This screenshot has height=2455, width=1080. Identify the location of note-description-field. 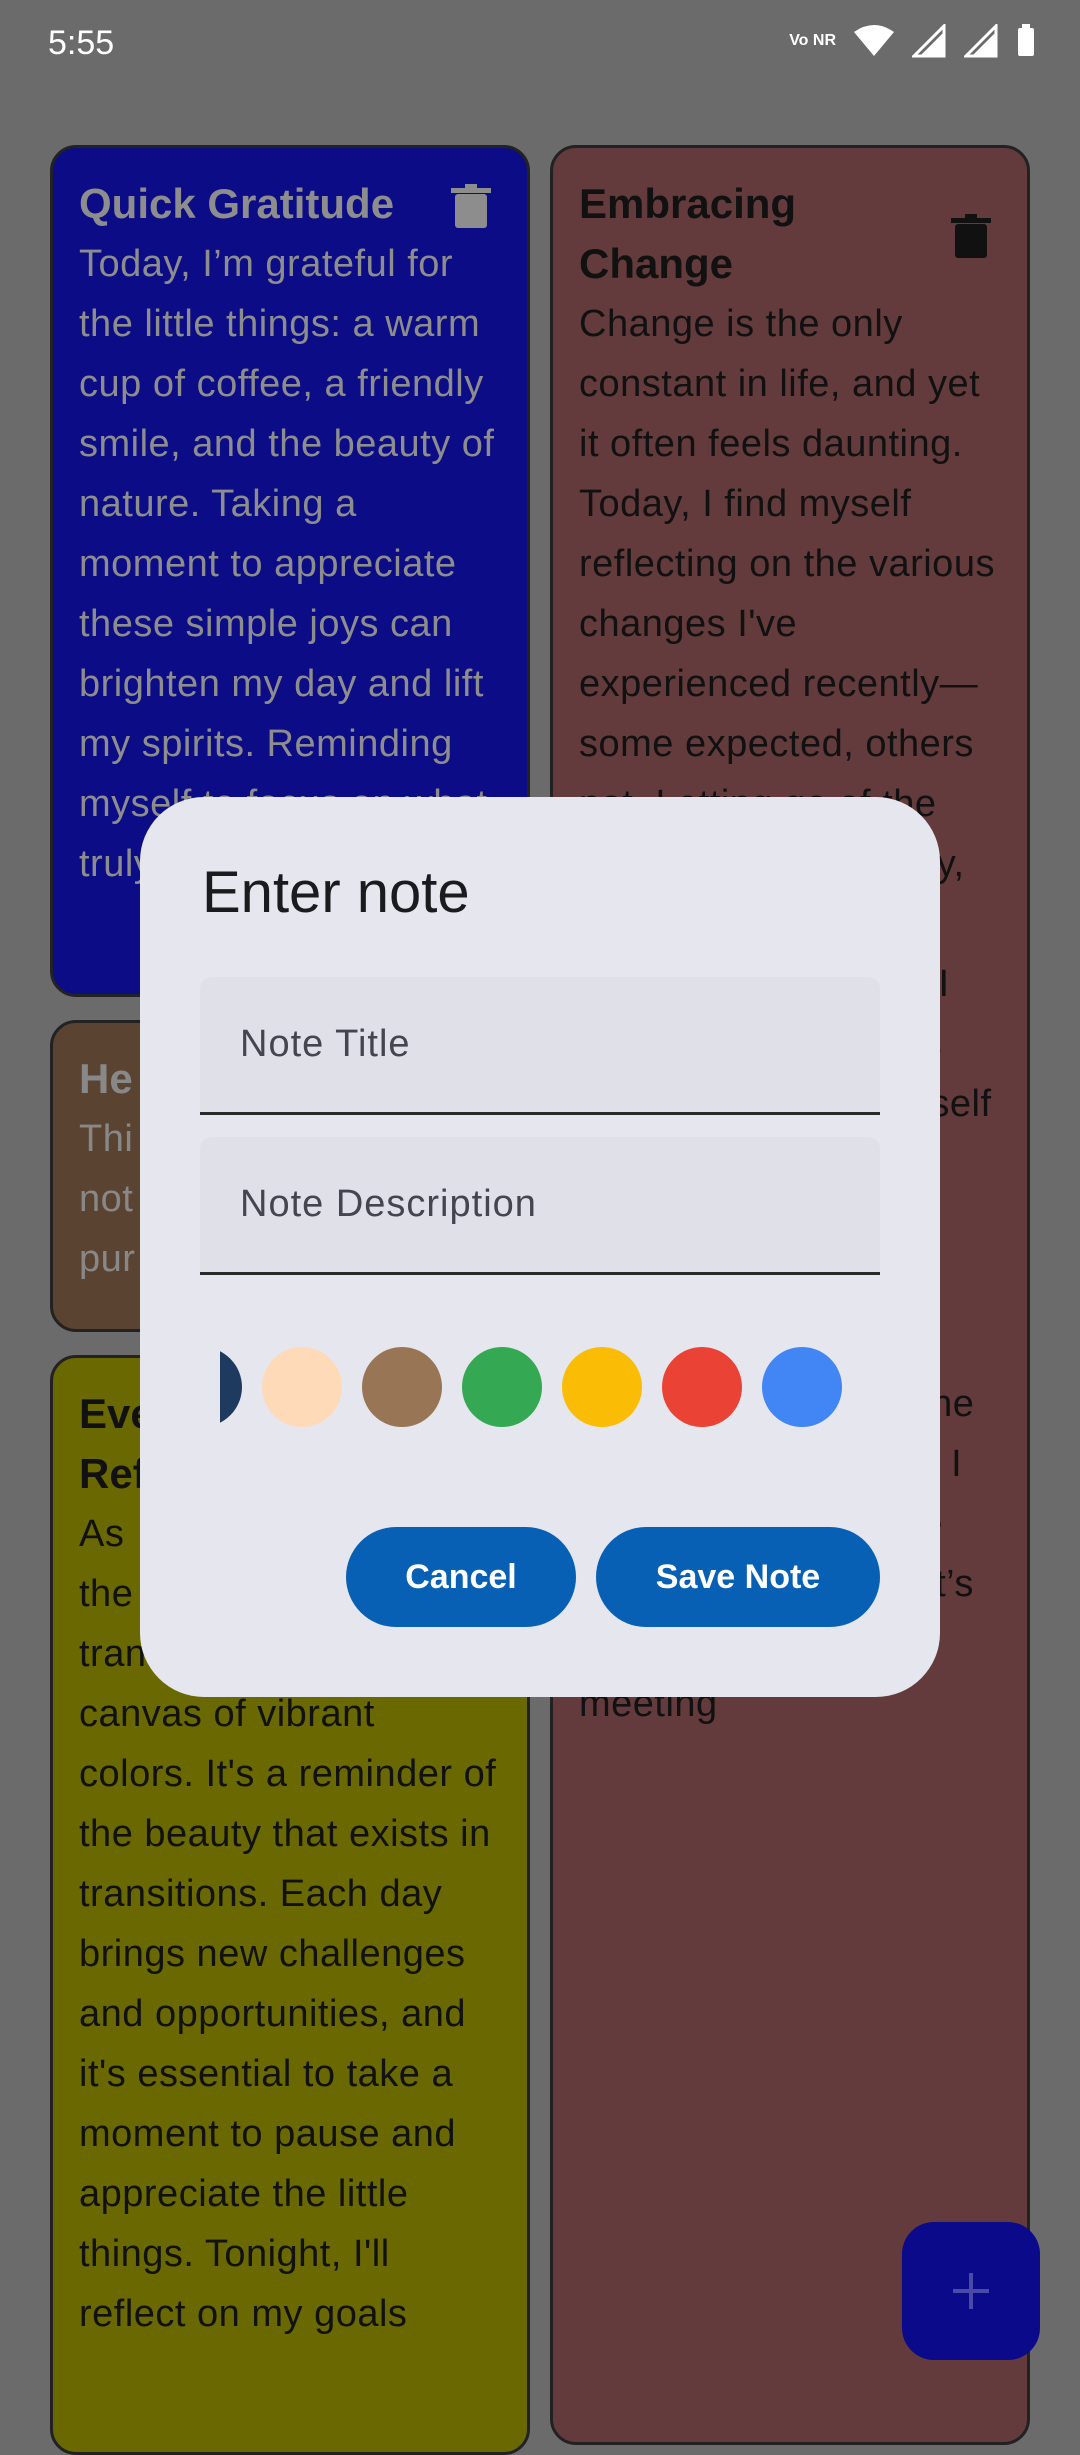
(540, 1206).